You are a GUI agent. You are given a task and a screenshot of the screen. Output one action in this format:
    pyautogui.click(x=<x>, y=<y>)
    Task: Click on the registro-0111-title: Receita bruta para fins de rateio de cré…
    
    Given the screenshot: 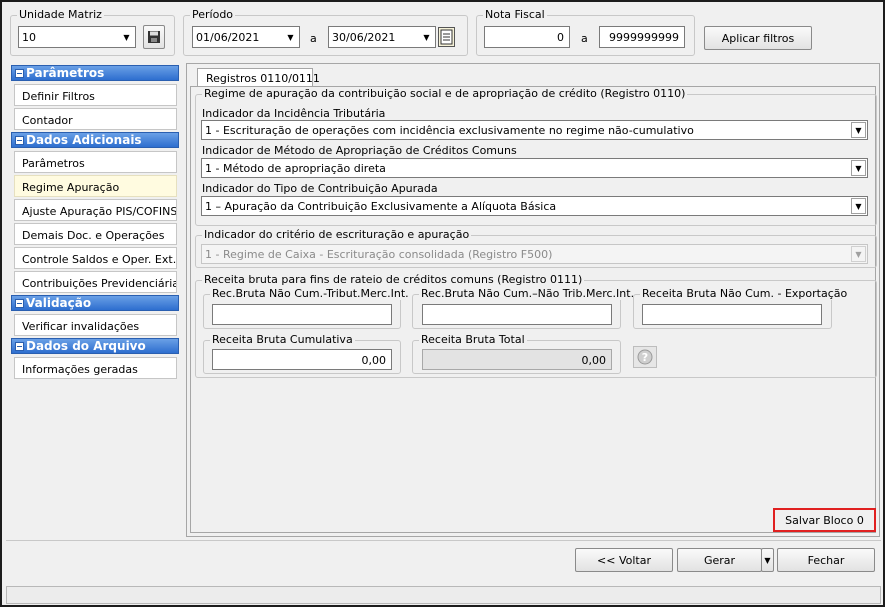 What is the action you would take?
    pyautogui.click(x=393, y=279)
    